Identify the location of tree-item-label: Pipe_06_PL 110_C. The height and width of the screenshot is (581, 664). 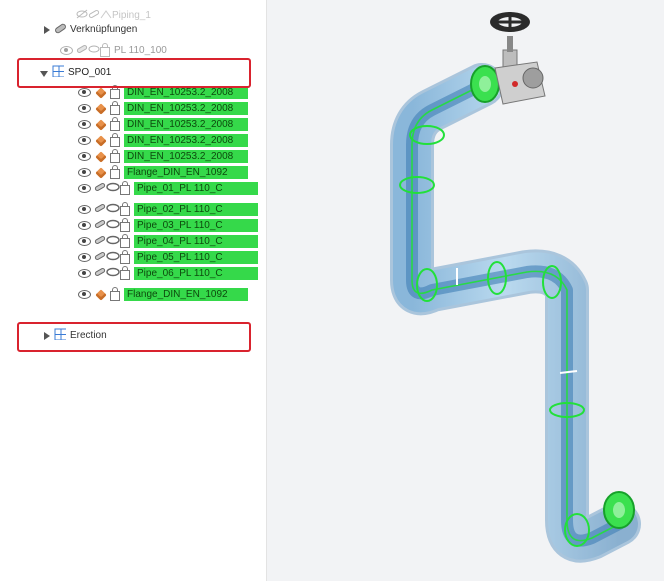
(196, 273).